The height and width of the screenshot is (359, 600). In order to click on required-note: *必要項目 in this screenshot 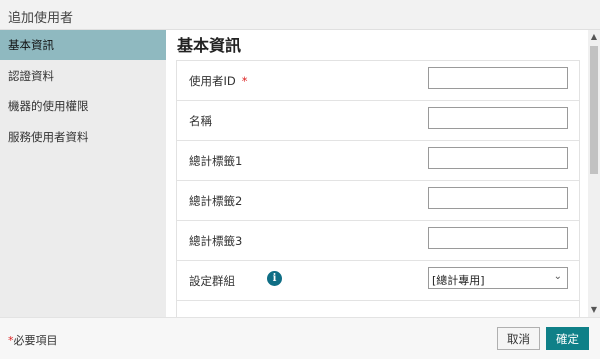, I will do `click(33, 340)`.